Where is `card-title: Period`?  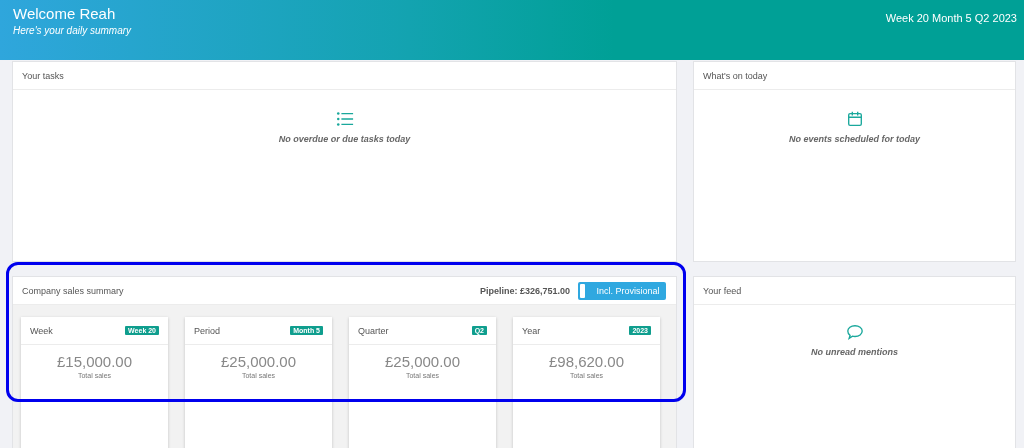 card-title: Period is located at coordinates (207, 330).